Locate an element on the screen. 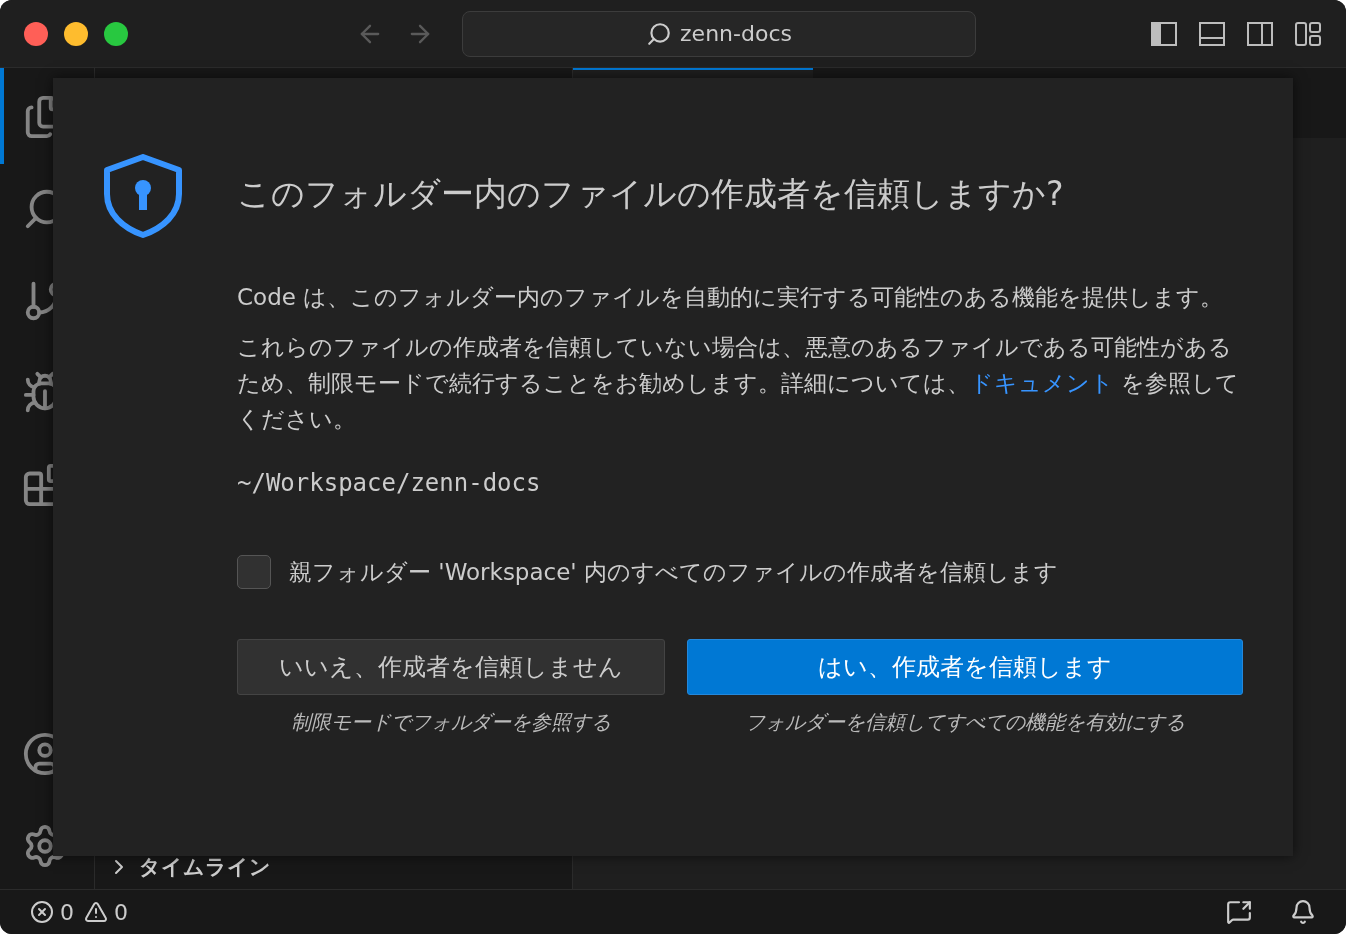 Image resolution: width=1346 pixels, height=934 pixels. error-count: 0 is located at coordinates (67, 912).